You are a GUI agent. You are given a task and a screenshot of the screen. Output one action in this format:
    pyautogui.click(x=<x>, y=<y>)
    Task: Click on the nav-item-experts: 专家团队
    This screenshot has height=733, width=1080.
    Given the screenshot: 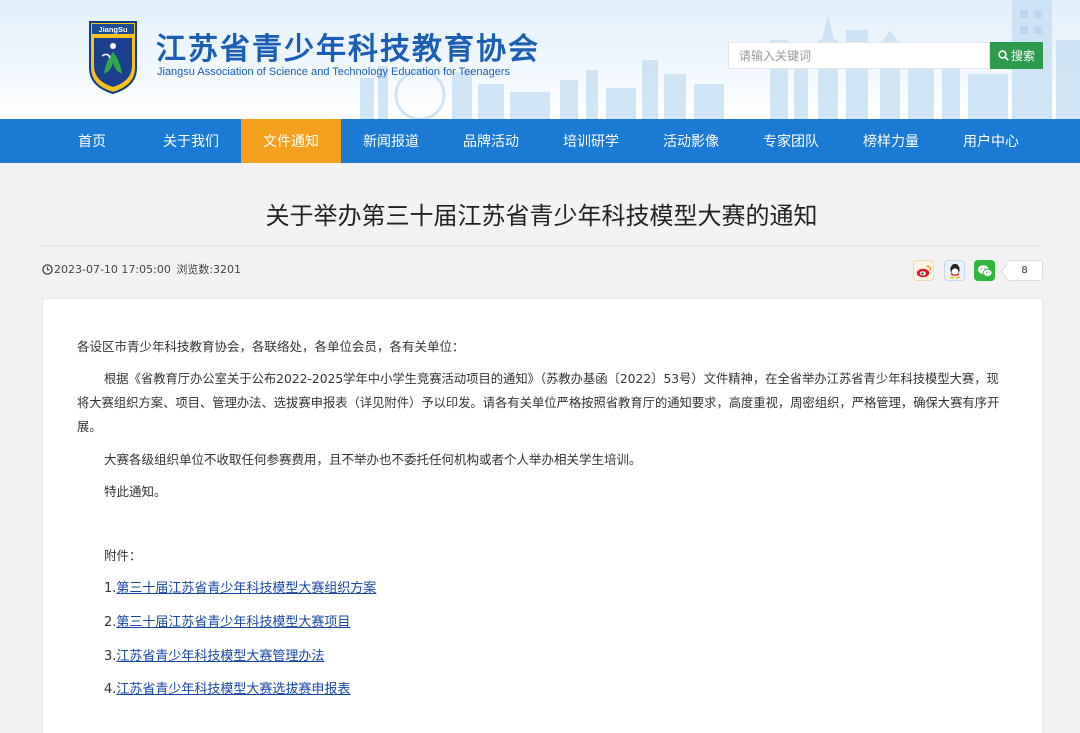 What is the action you would take?
    pyautogui.click(x=791, y=141)
    